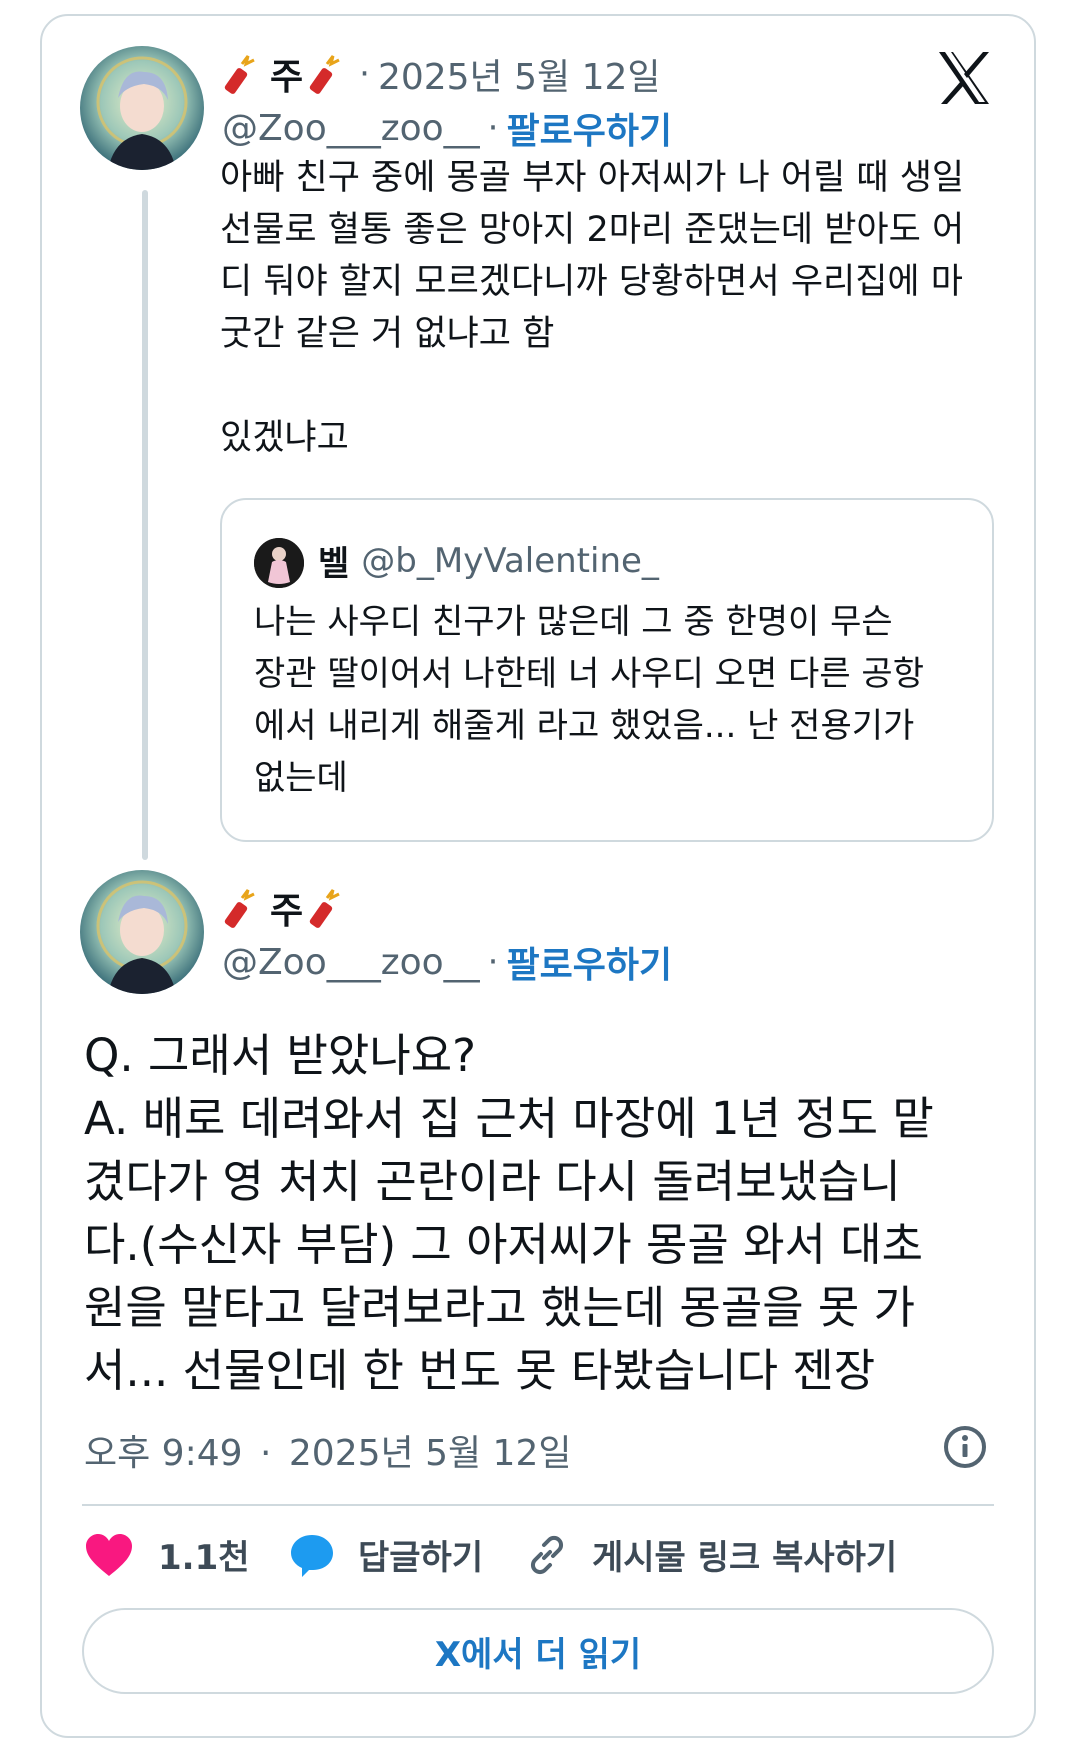 The height and width of the screenshot is (1751, 1080). I want to click on copy-link-button: 게시물 링크 복사하기, so click(710, 1554).